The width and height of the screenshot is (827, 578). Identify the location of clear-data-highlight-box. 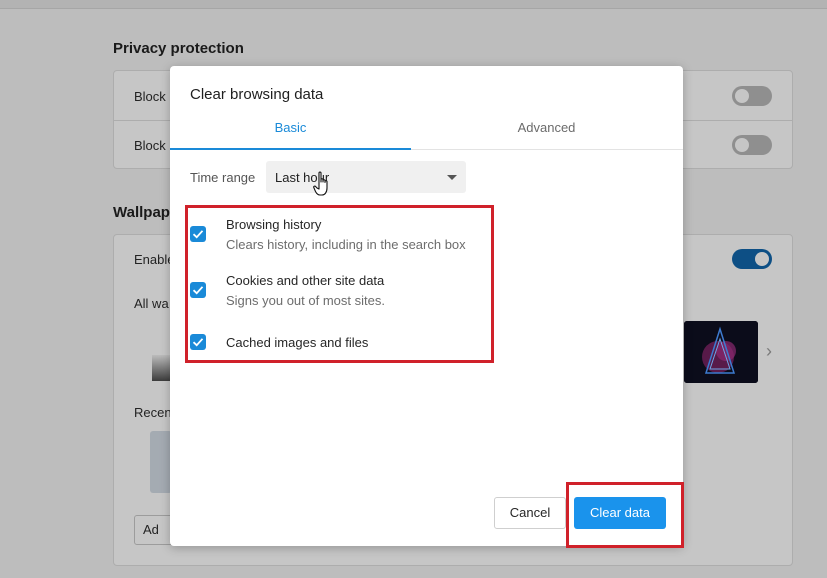
(625, 515).